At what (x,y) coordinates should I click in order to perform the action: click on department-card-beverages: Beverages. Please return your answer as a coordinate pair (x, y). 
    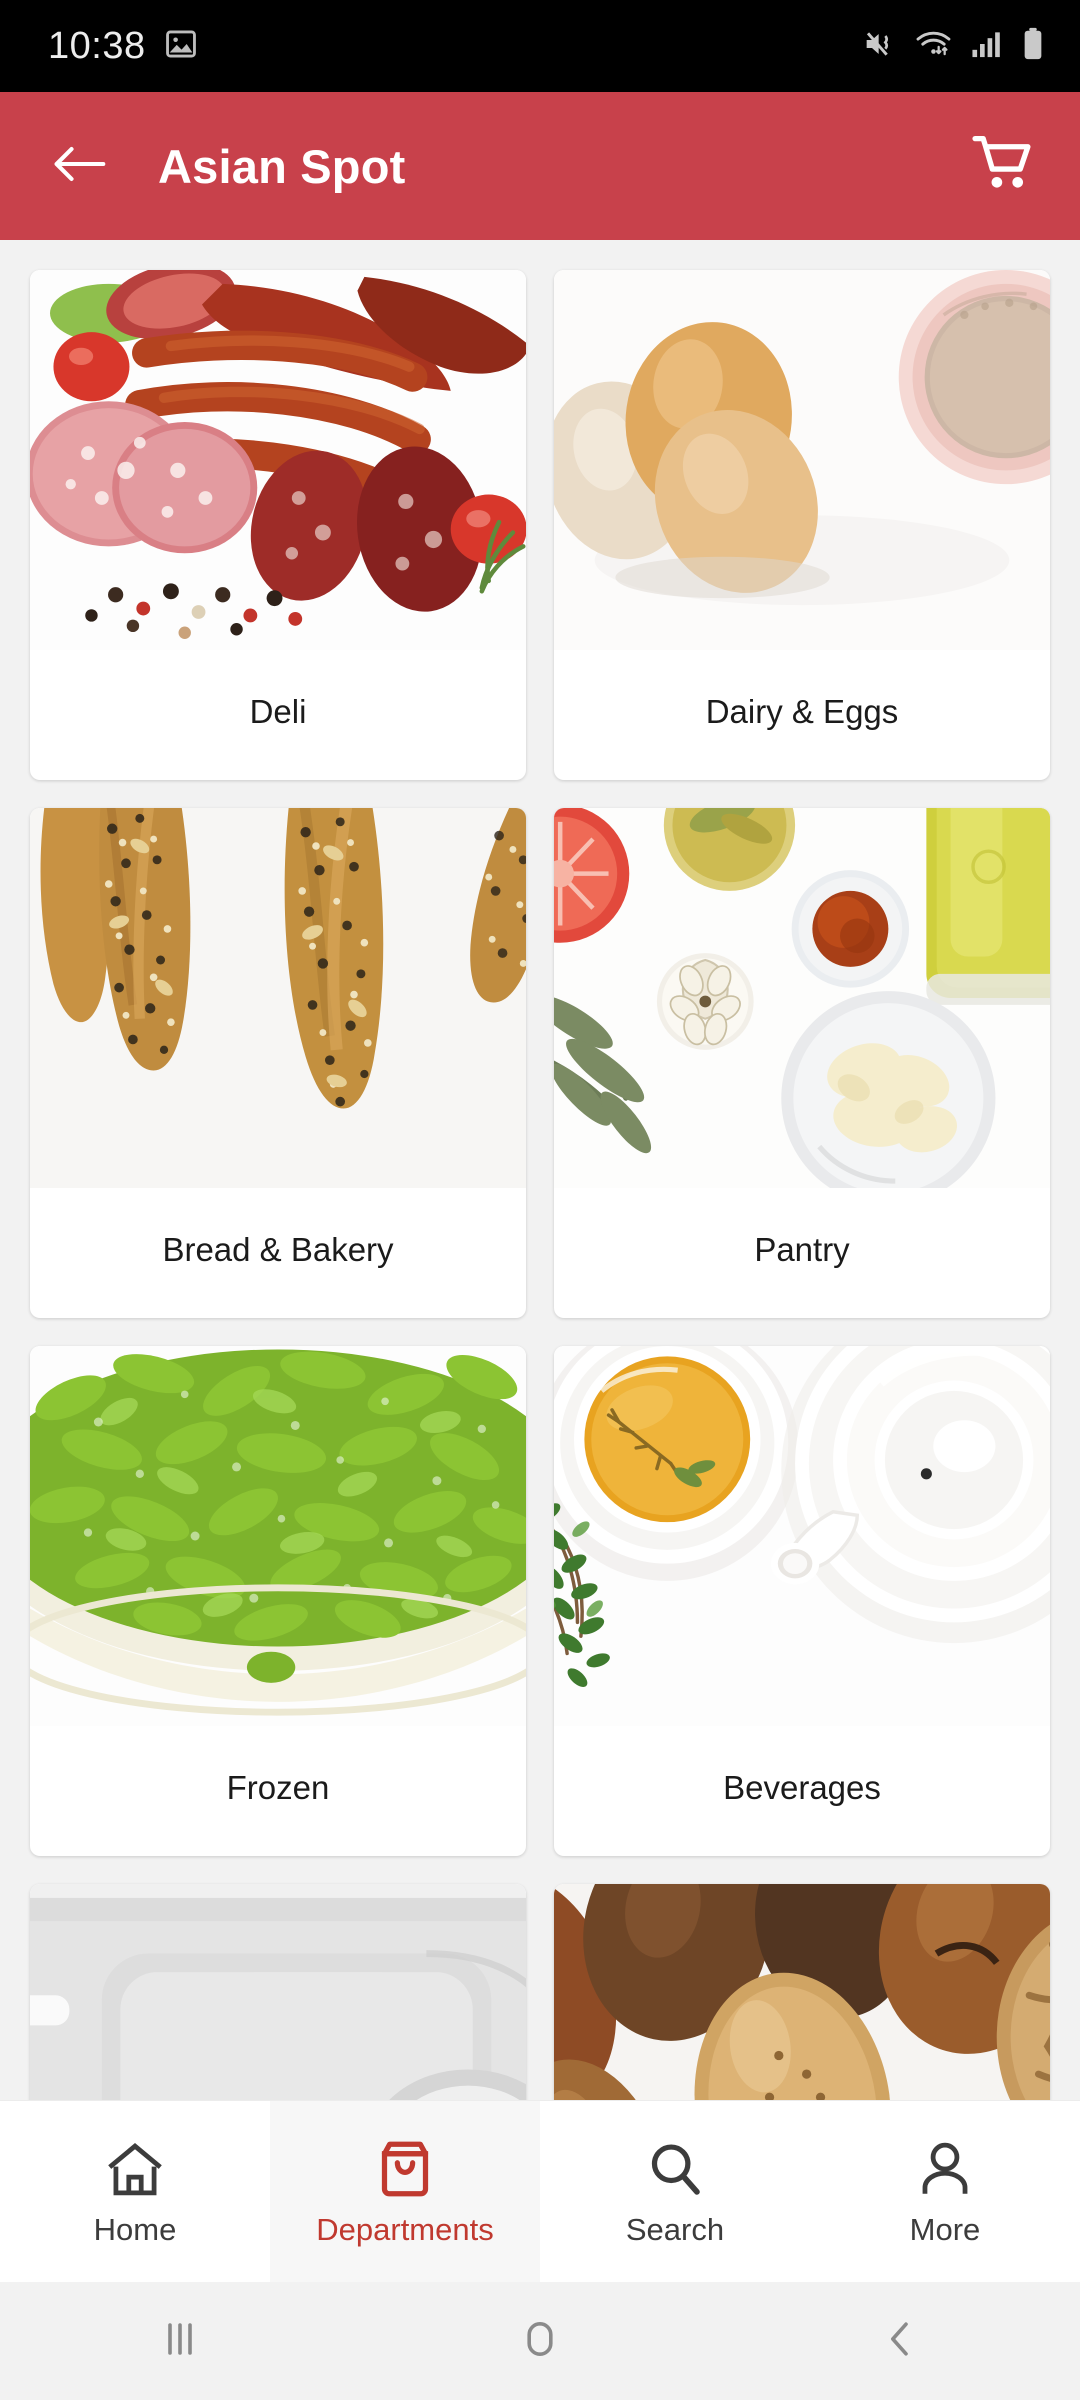
    Looking at the image, I should click on (802, 1601).